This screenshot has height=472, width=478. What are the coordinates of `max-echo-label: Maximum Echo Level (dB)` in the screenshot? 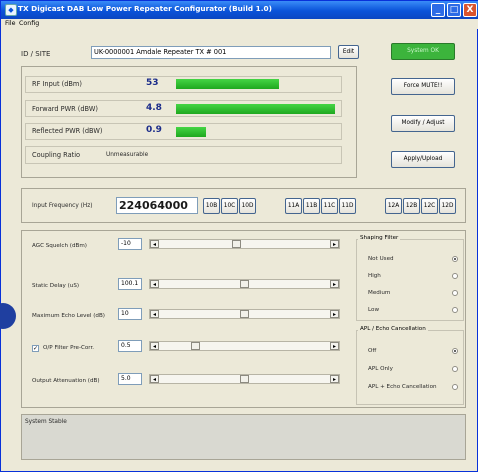 It's located at (68, 316).